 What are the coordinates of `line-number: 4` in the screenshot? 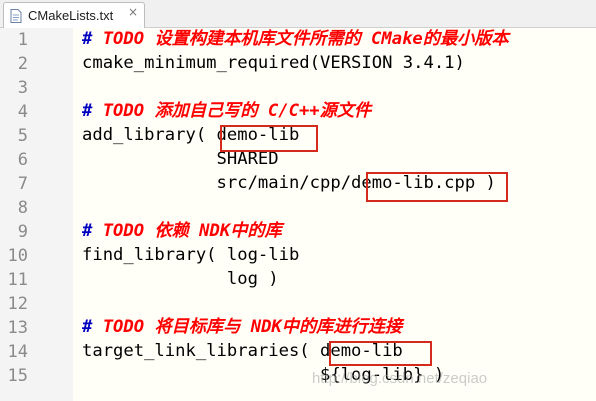 It's located at (22, 112).